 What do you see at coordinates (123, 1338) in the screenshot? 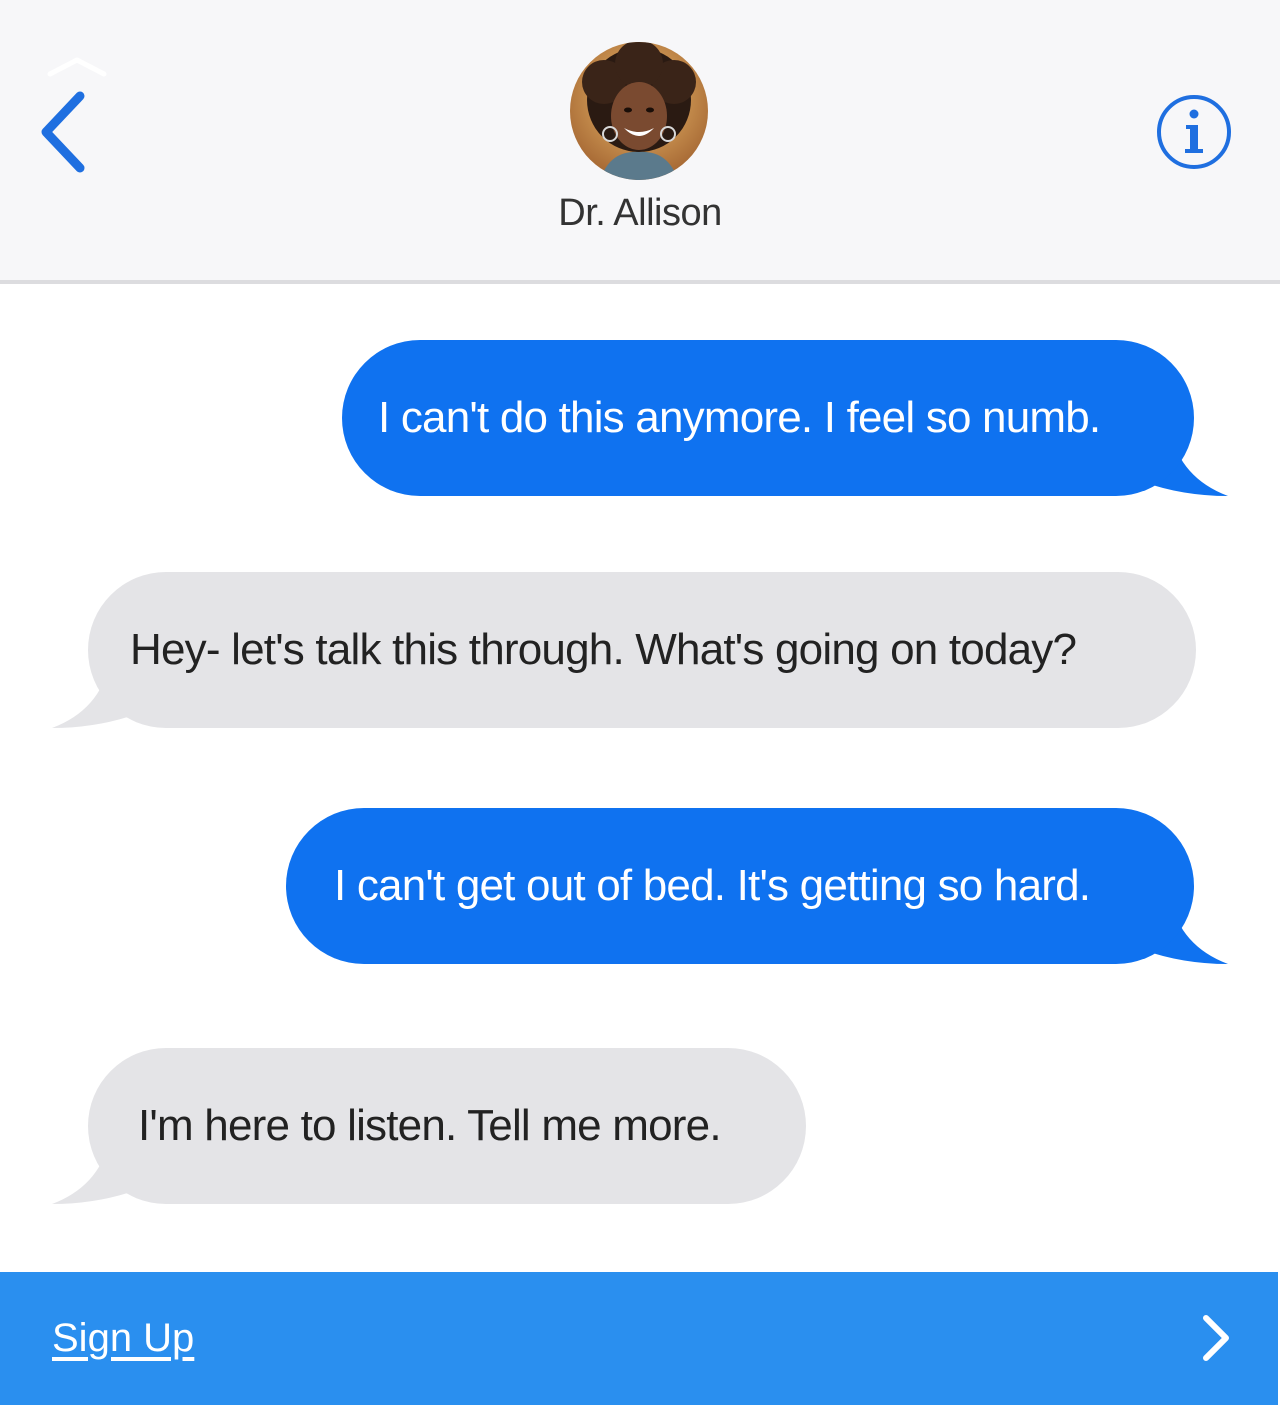
I see `signup-link: Sign Up` at bounding box center [123, 1338].